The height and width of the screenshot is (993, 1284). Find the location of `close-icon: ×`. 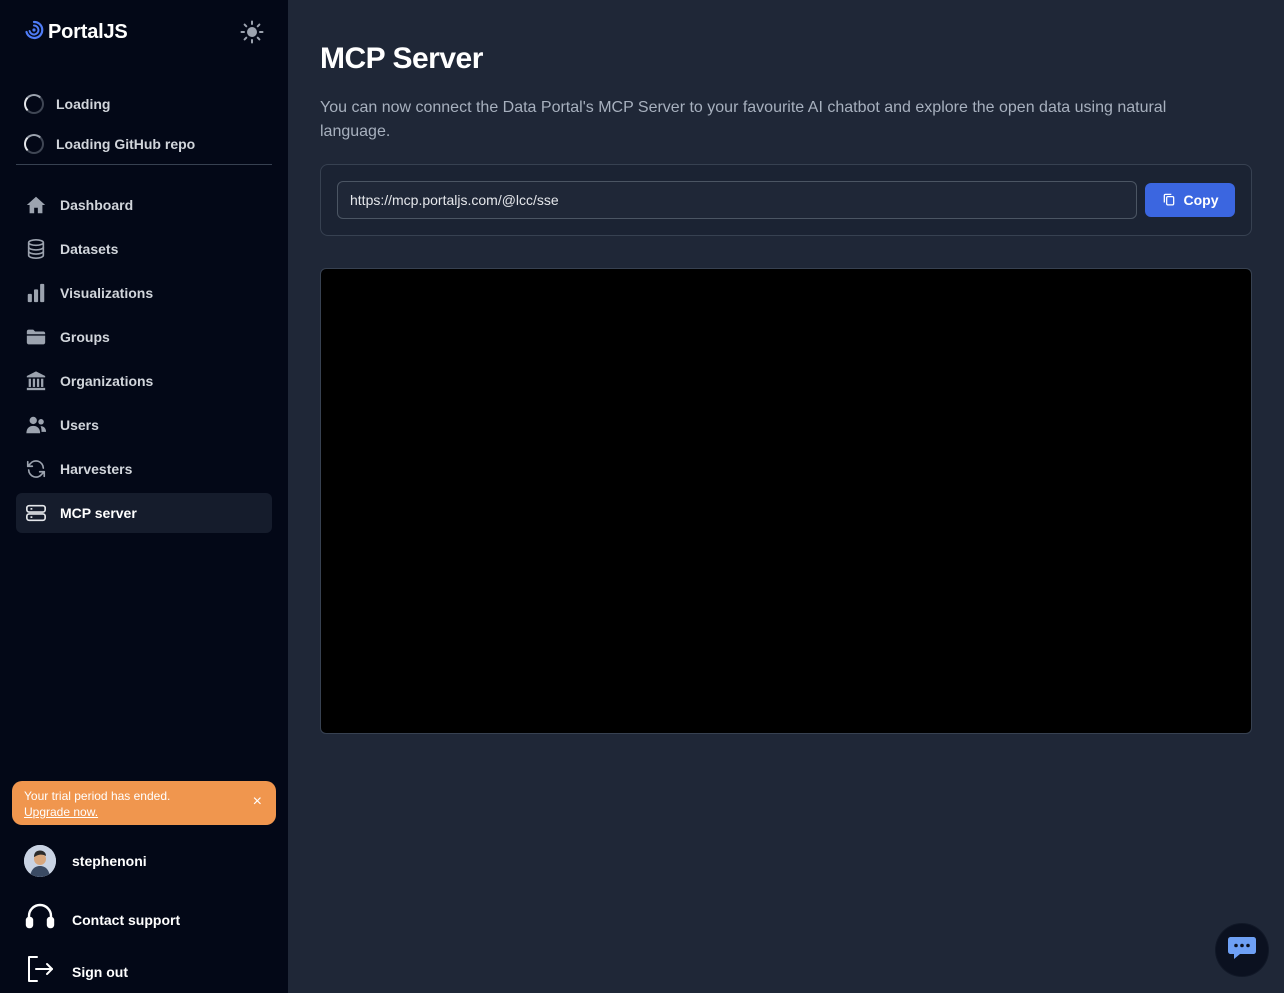

close-icon: × is located at coordinates (257, 802).